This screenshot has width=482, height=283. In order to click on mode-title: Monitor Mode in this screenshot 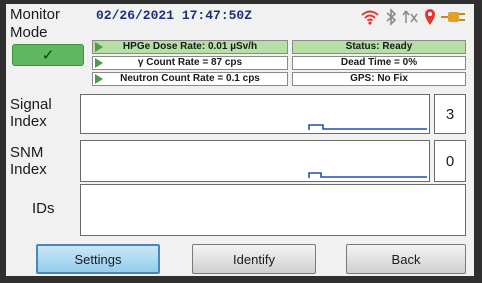, I will do `click(35, 23)`.